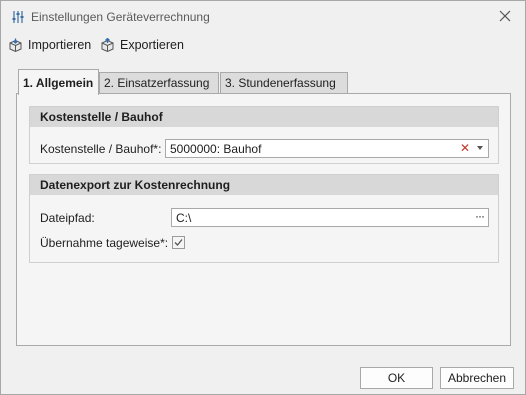 This screenshot has height=395, width=526. I want to click on box-export-icon, so click(107, 45).